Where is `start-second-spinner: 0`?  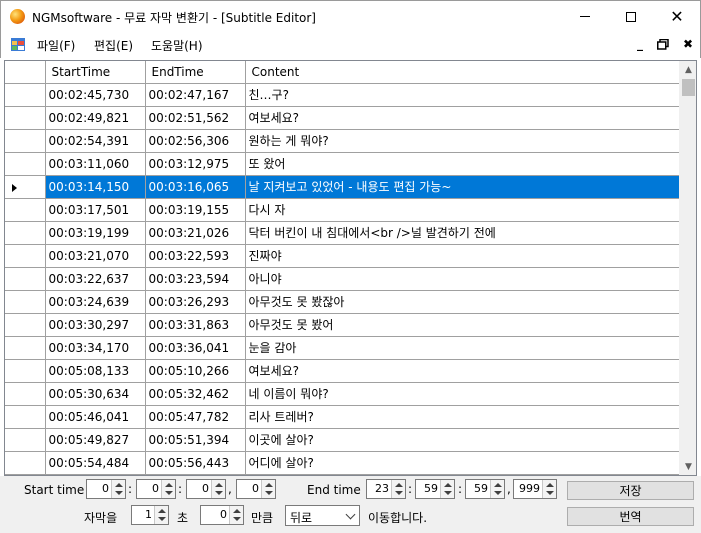 start-second-spinner: 0 is located at coordinates (206, 489).